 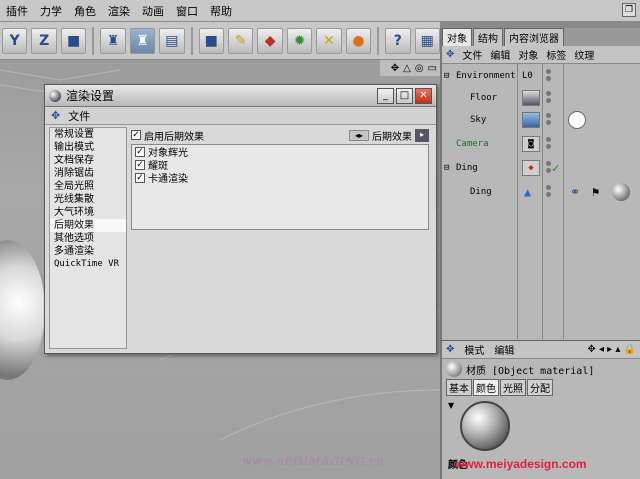 I want to click on scene-light-icon: ●, so click(x=358, y=40).